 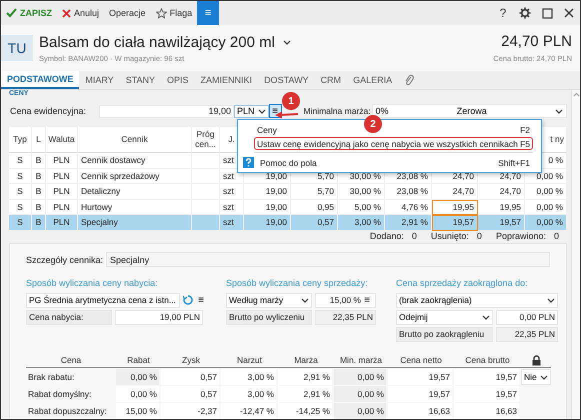 I want to click on value-field: 15,00 %, so click(x=137, y=410).